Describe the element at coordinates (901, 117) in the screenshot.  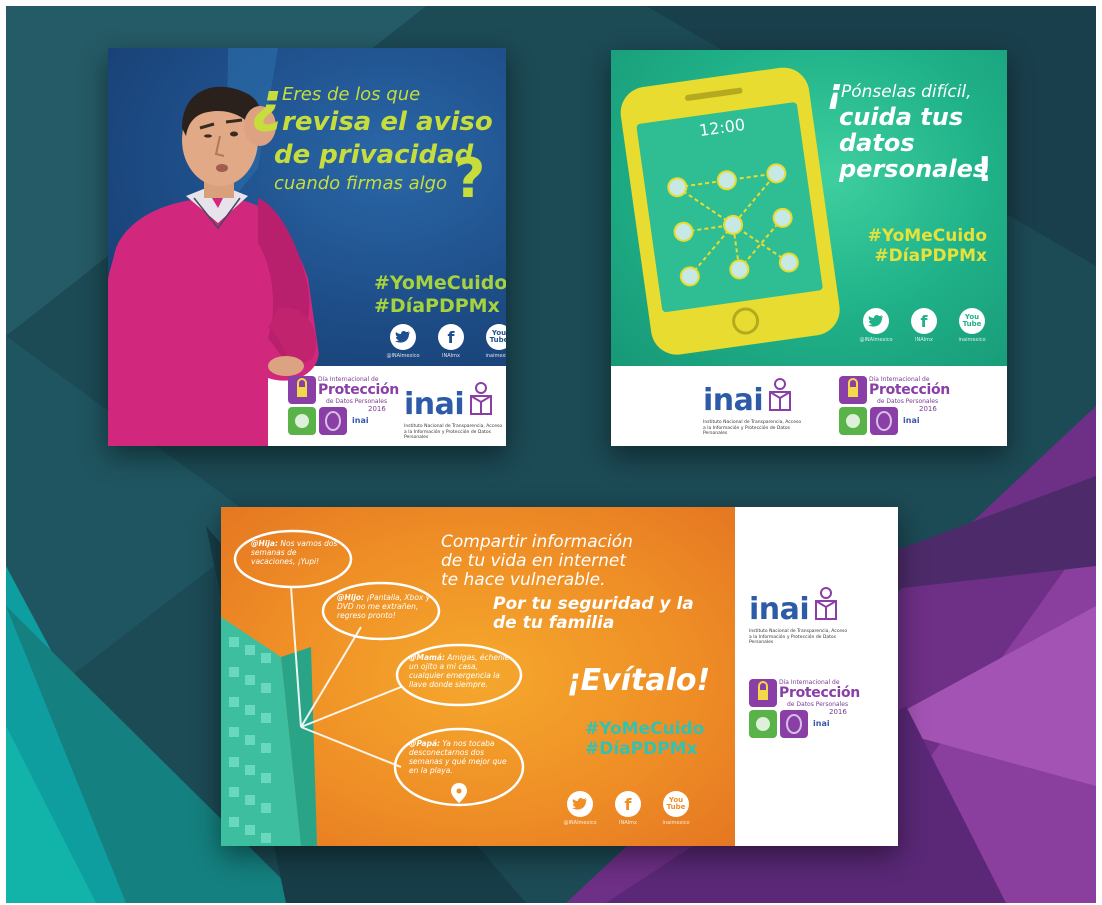
I see `headline-line-2: cuida tus` at that location.